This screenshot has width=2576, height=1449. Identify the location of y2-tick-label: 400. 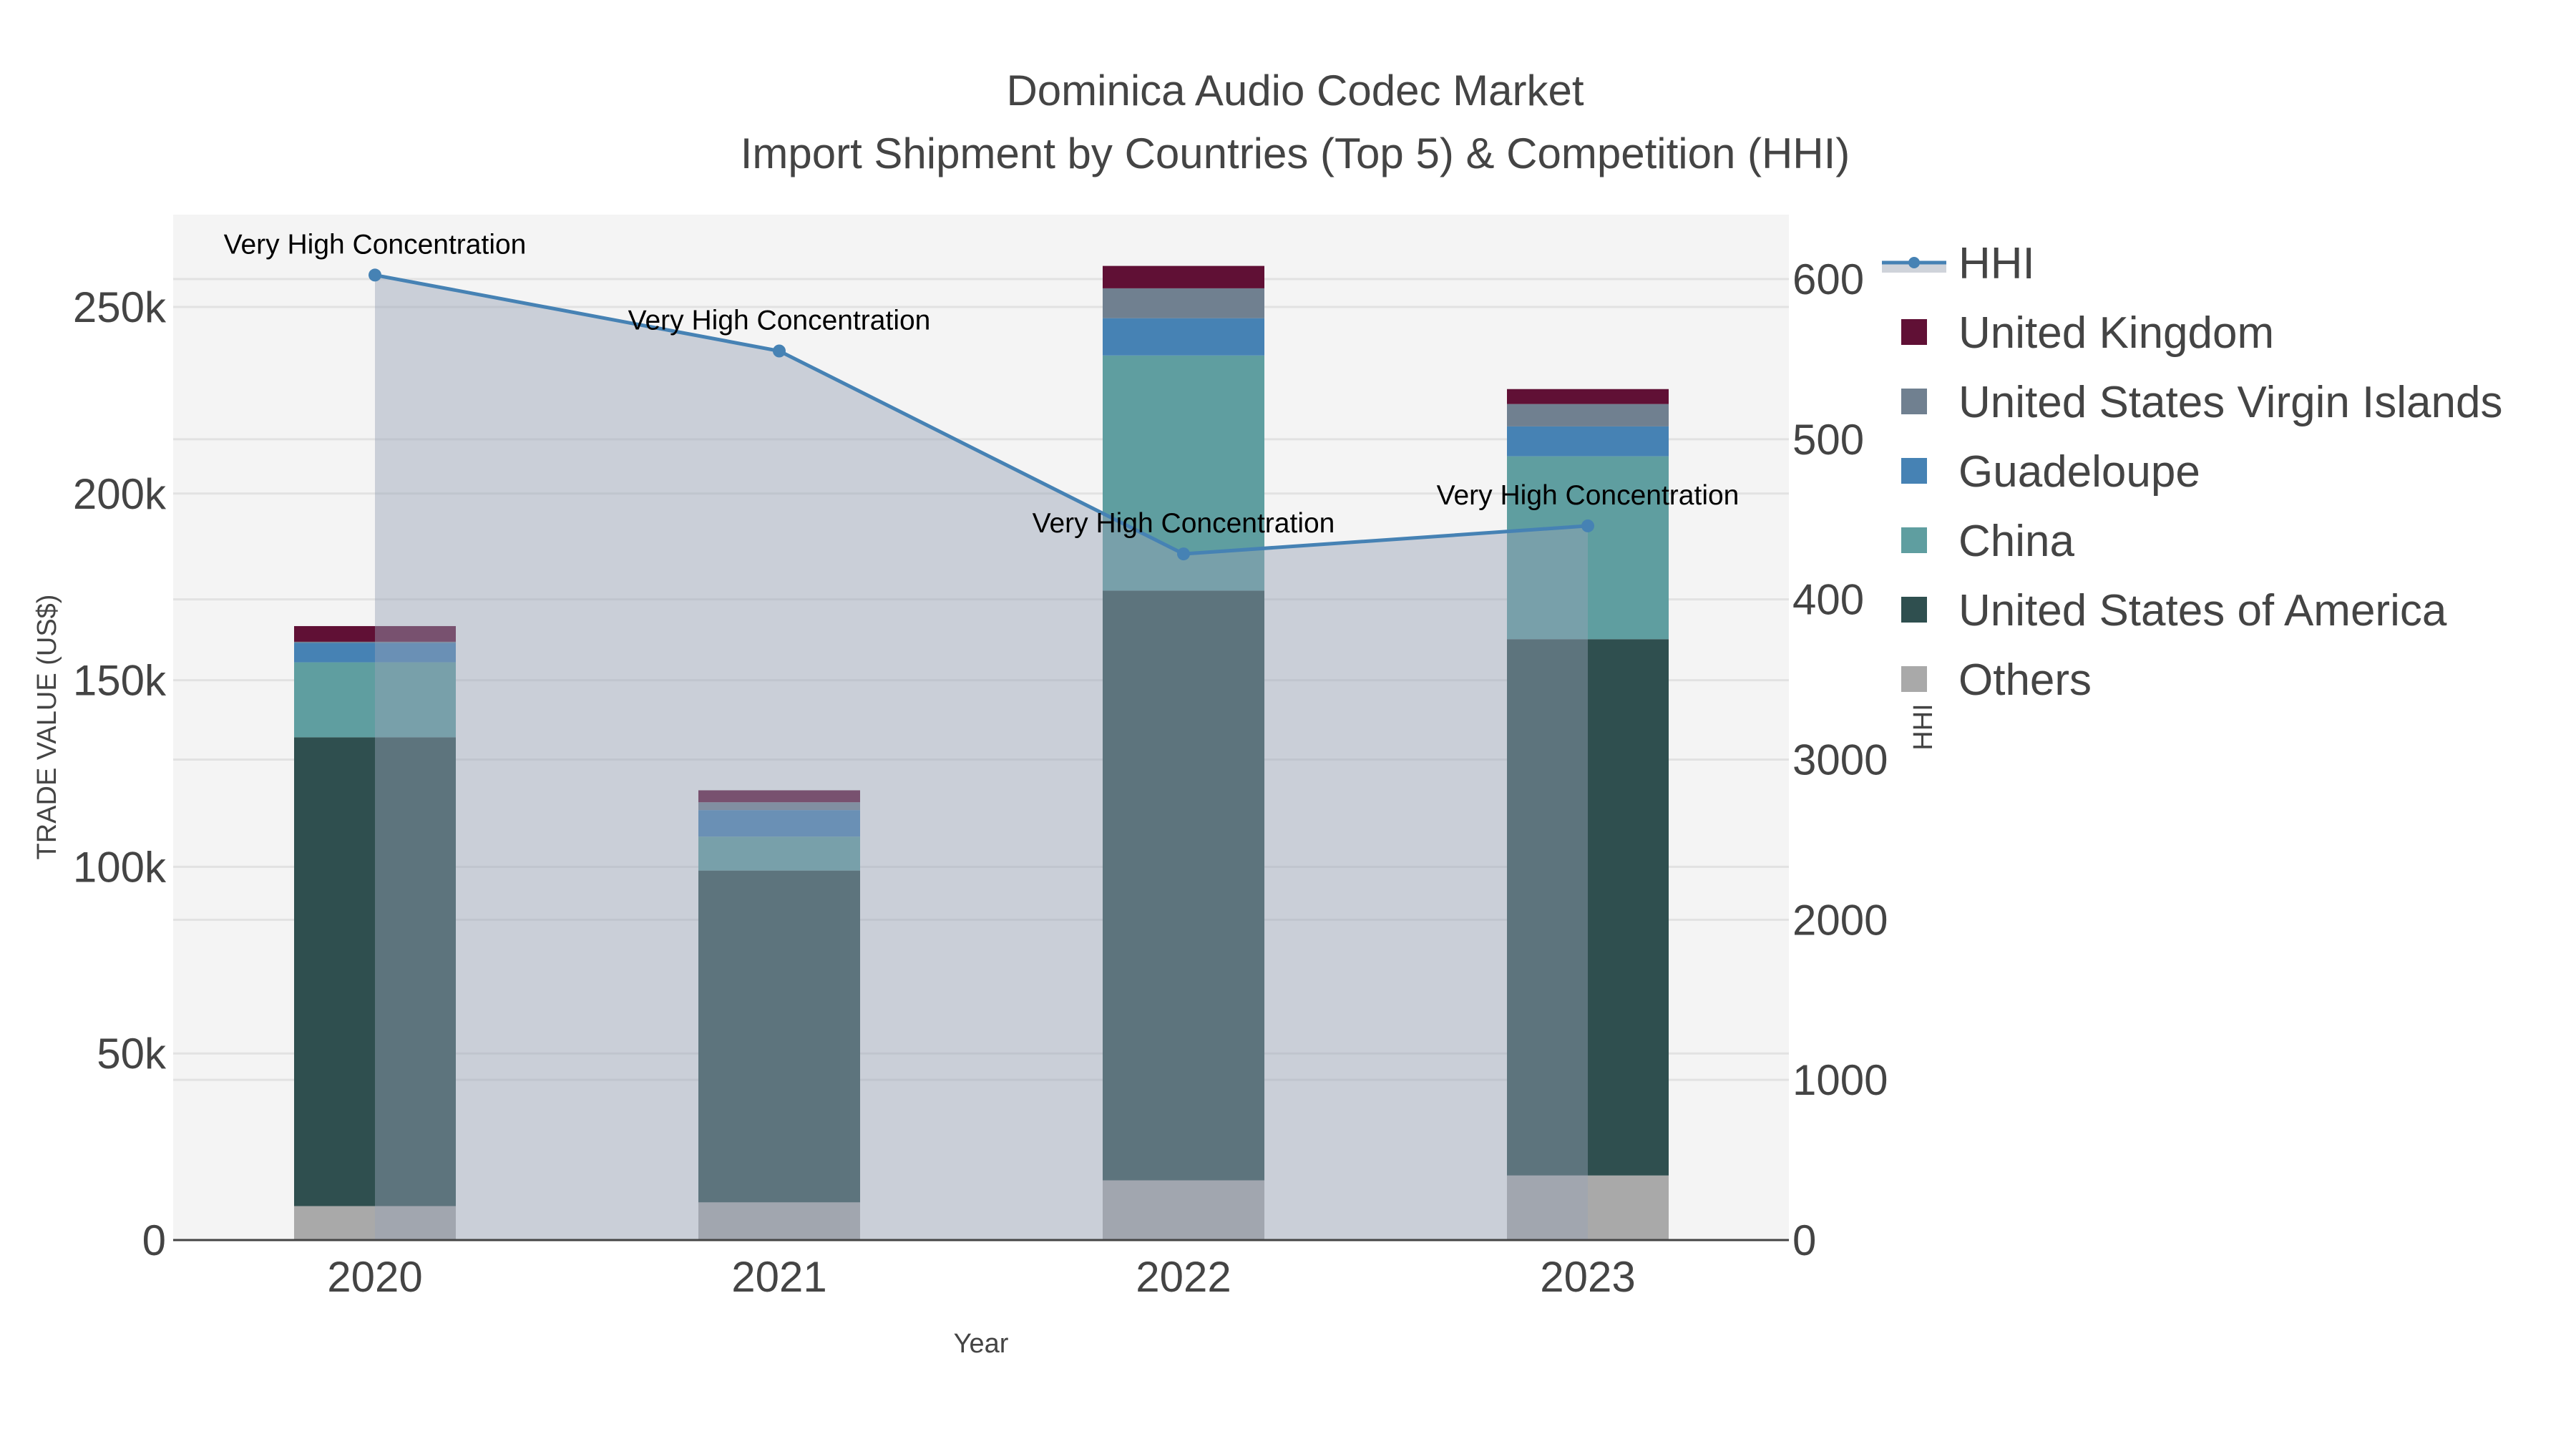
(1828, 600).